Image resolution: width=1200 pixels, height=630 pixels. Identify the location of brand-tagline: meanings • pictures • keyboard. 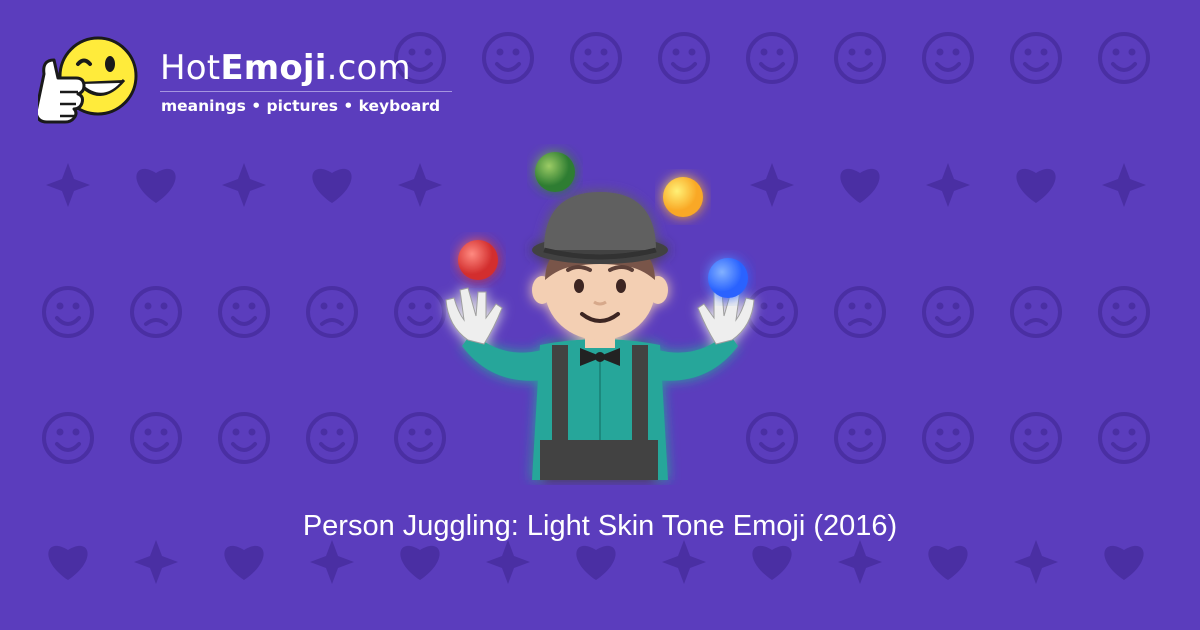
(301, 106).